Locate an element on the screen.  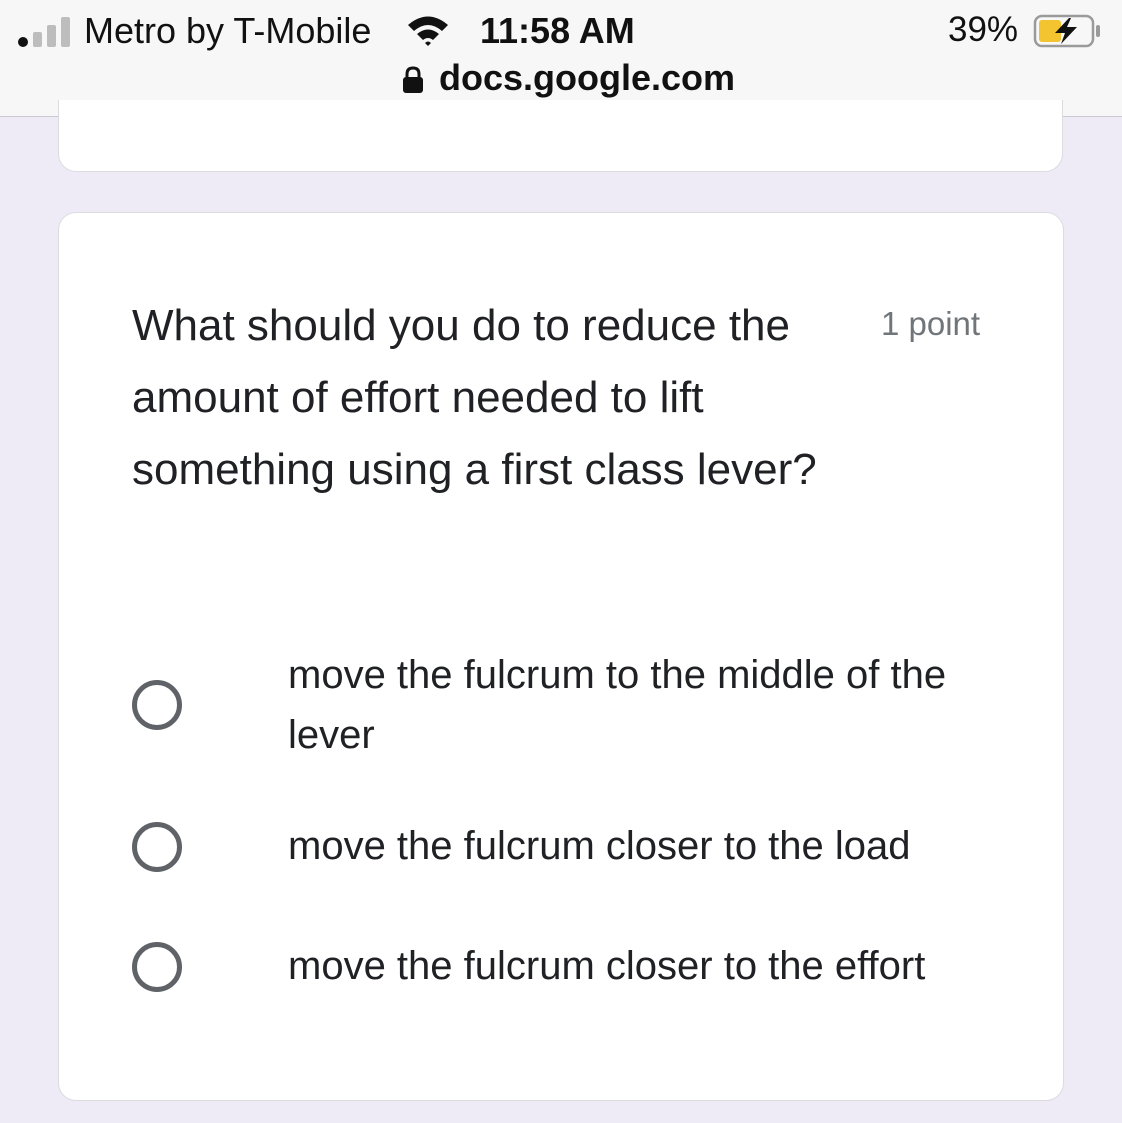
wifi-icon is located at coordinates (428, 31).